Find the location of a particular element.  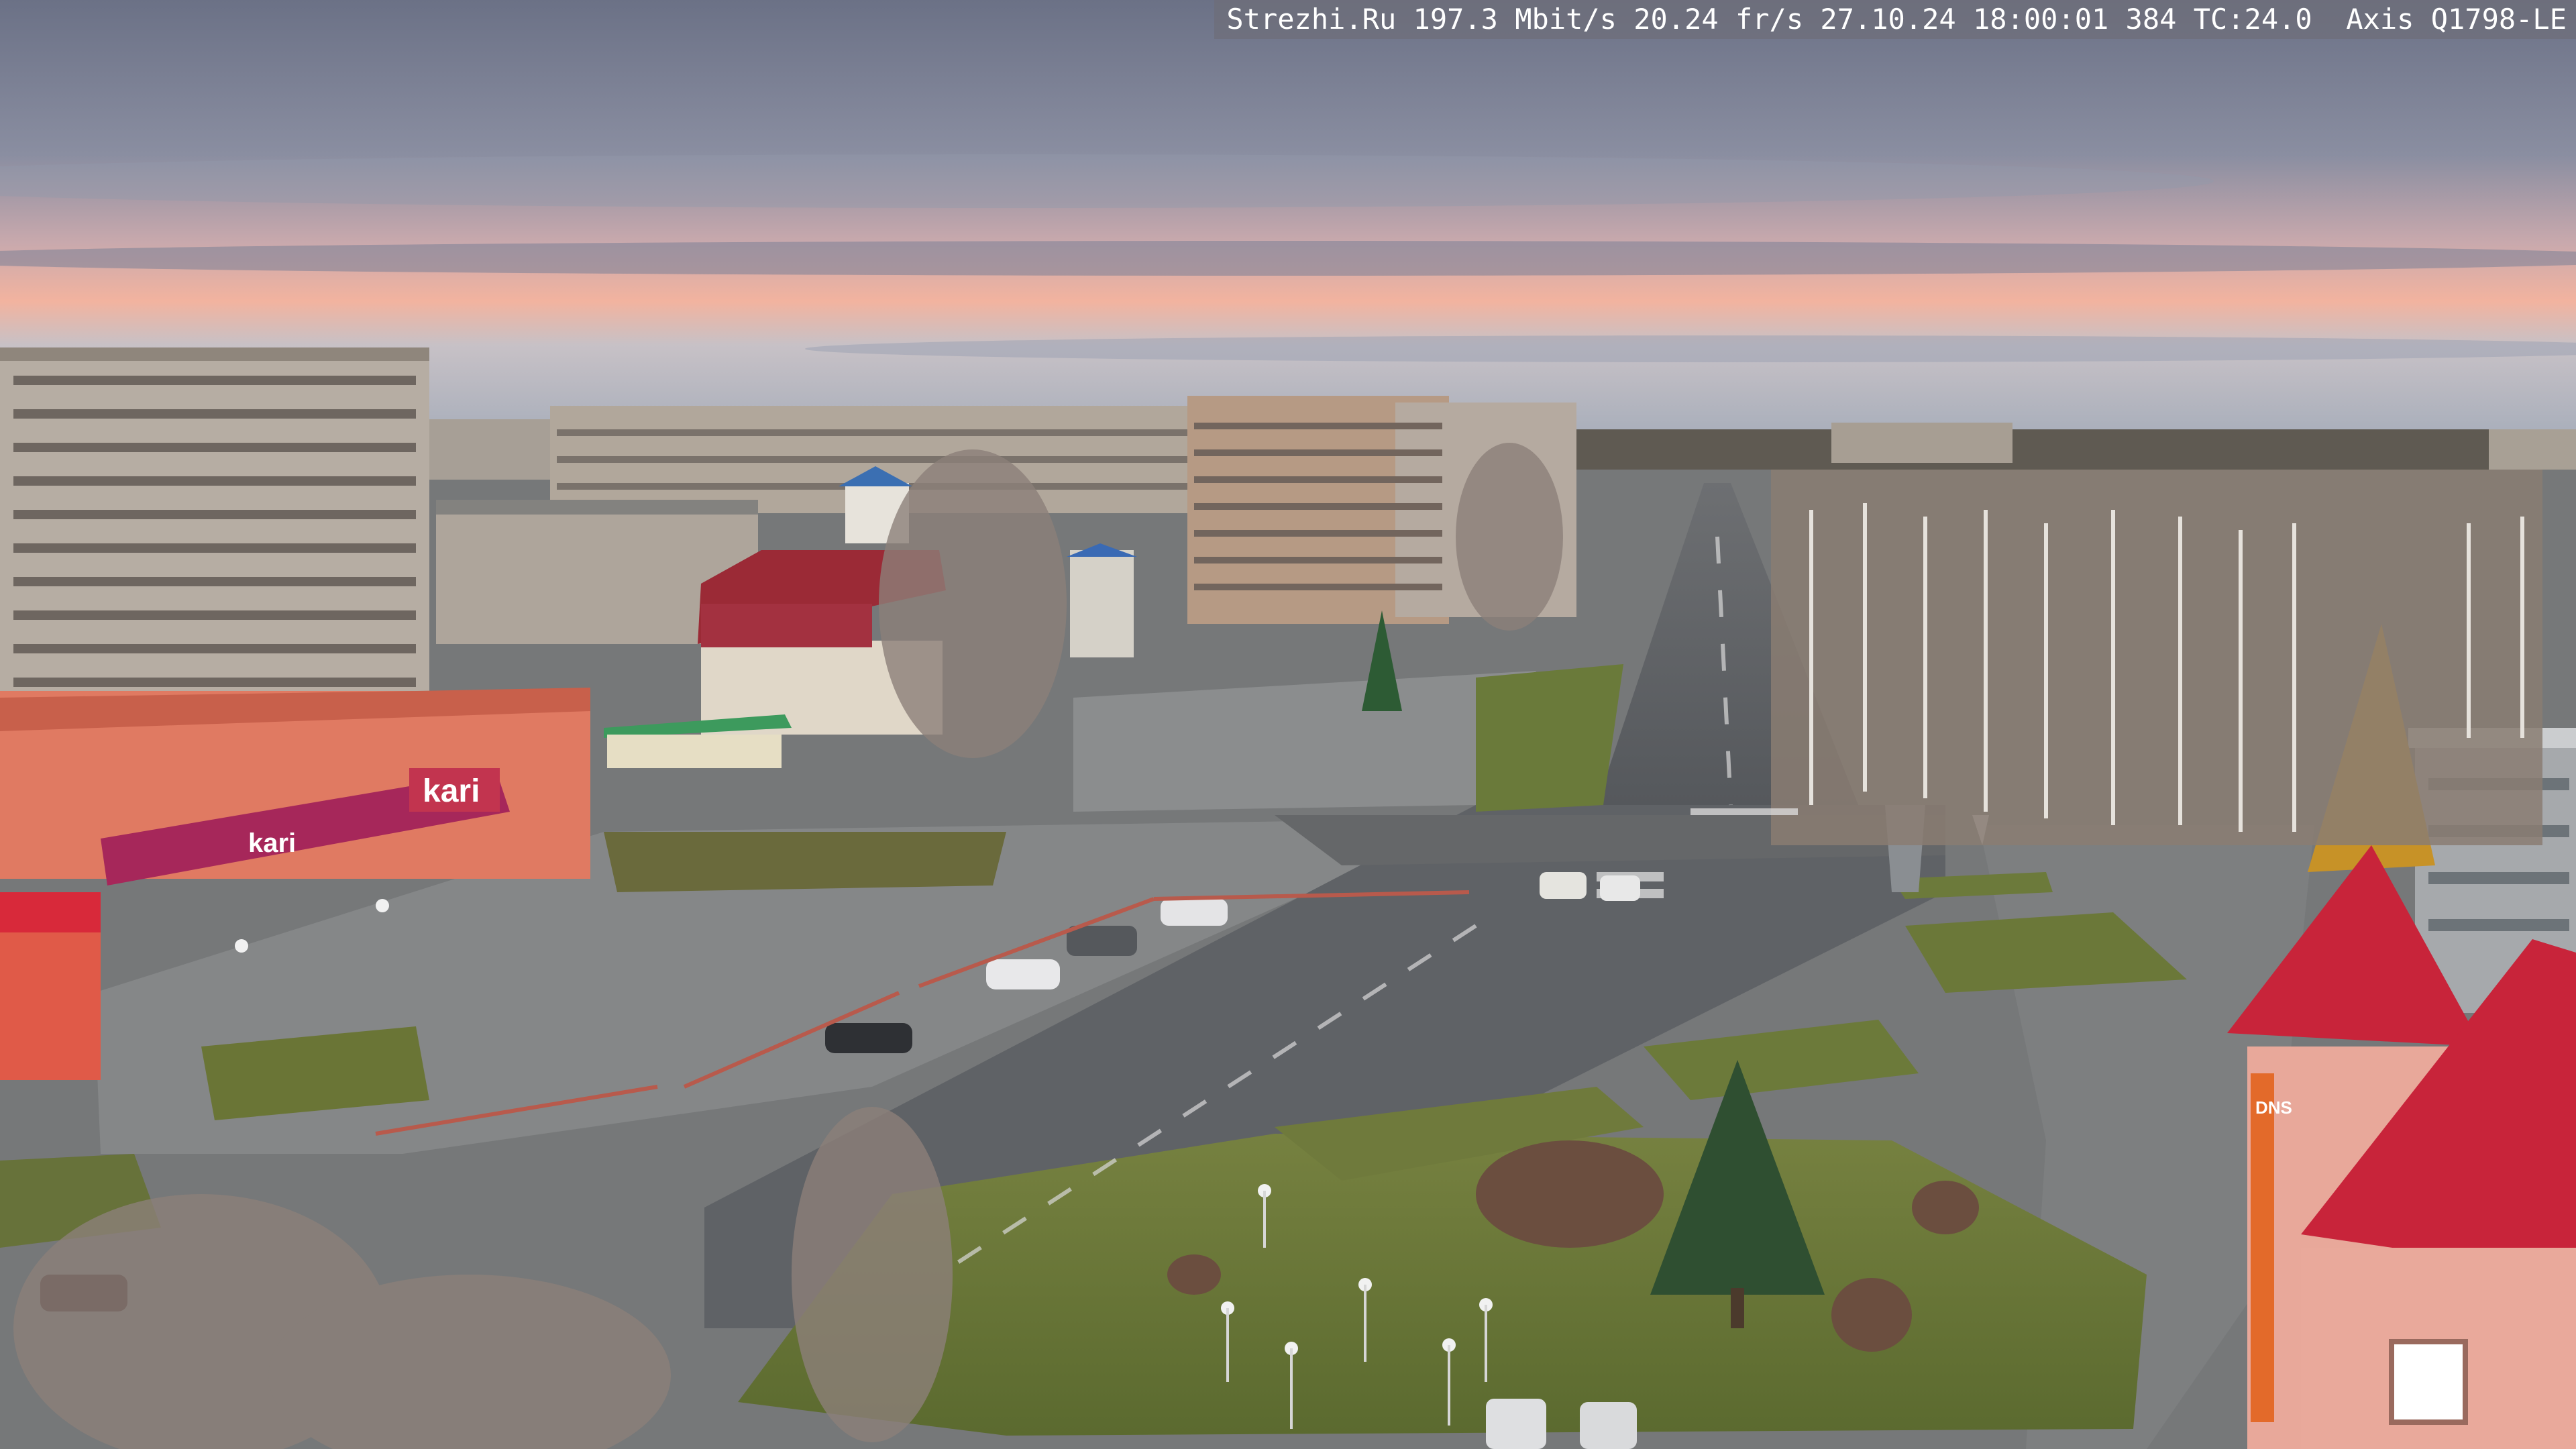

cloud-band is located at coordinates (1288, 258).